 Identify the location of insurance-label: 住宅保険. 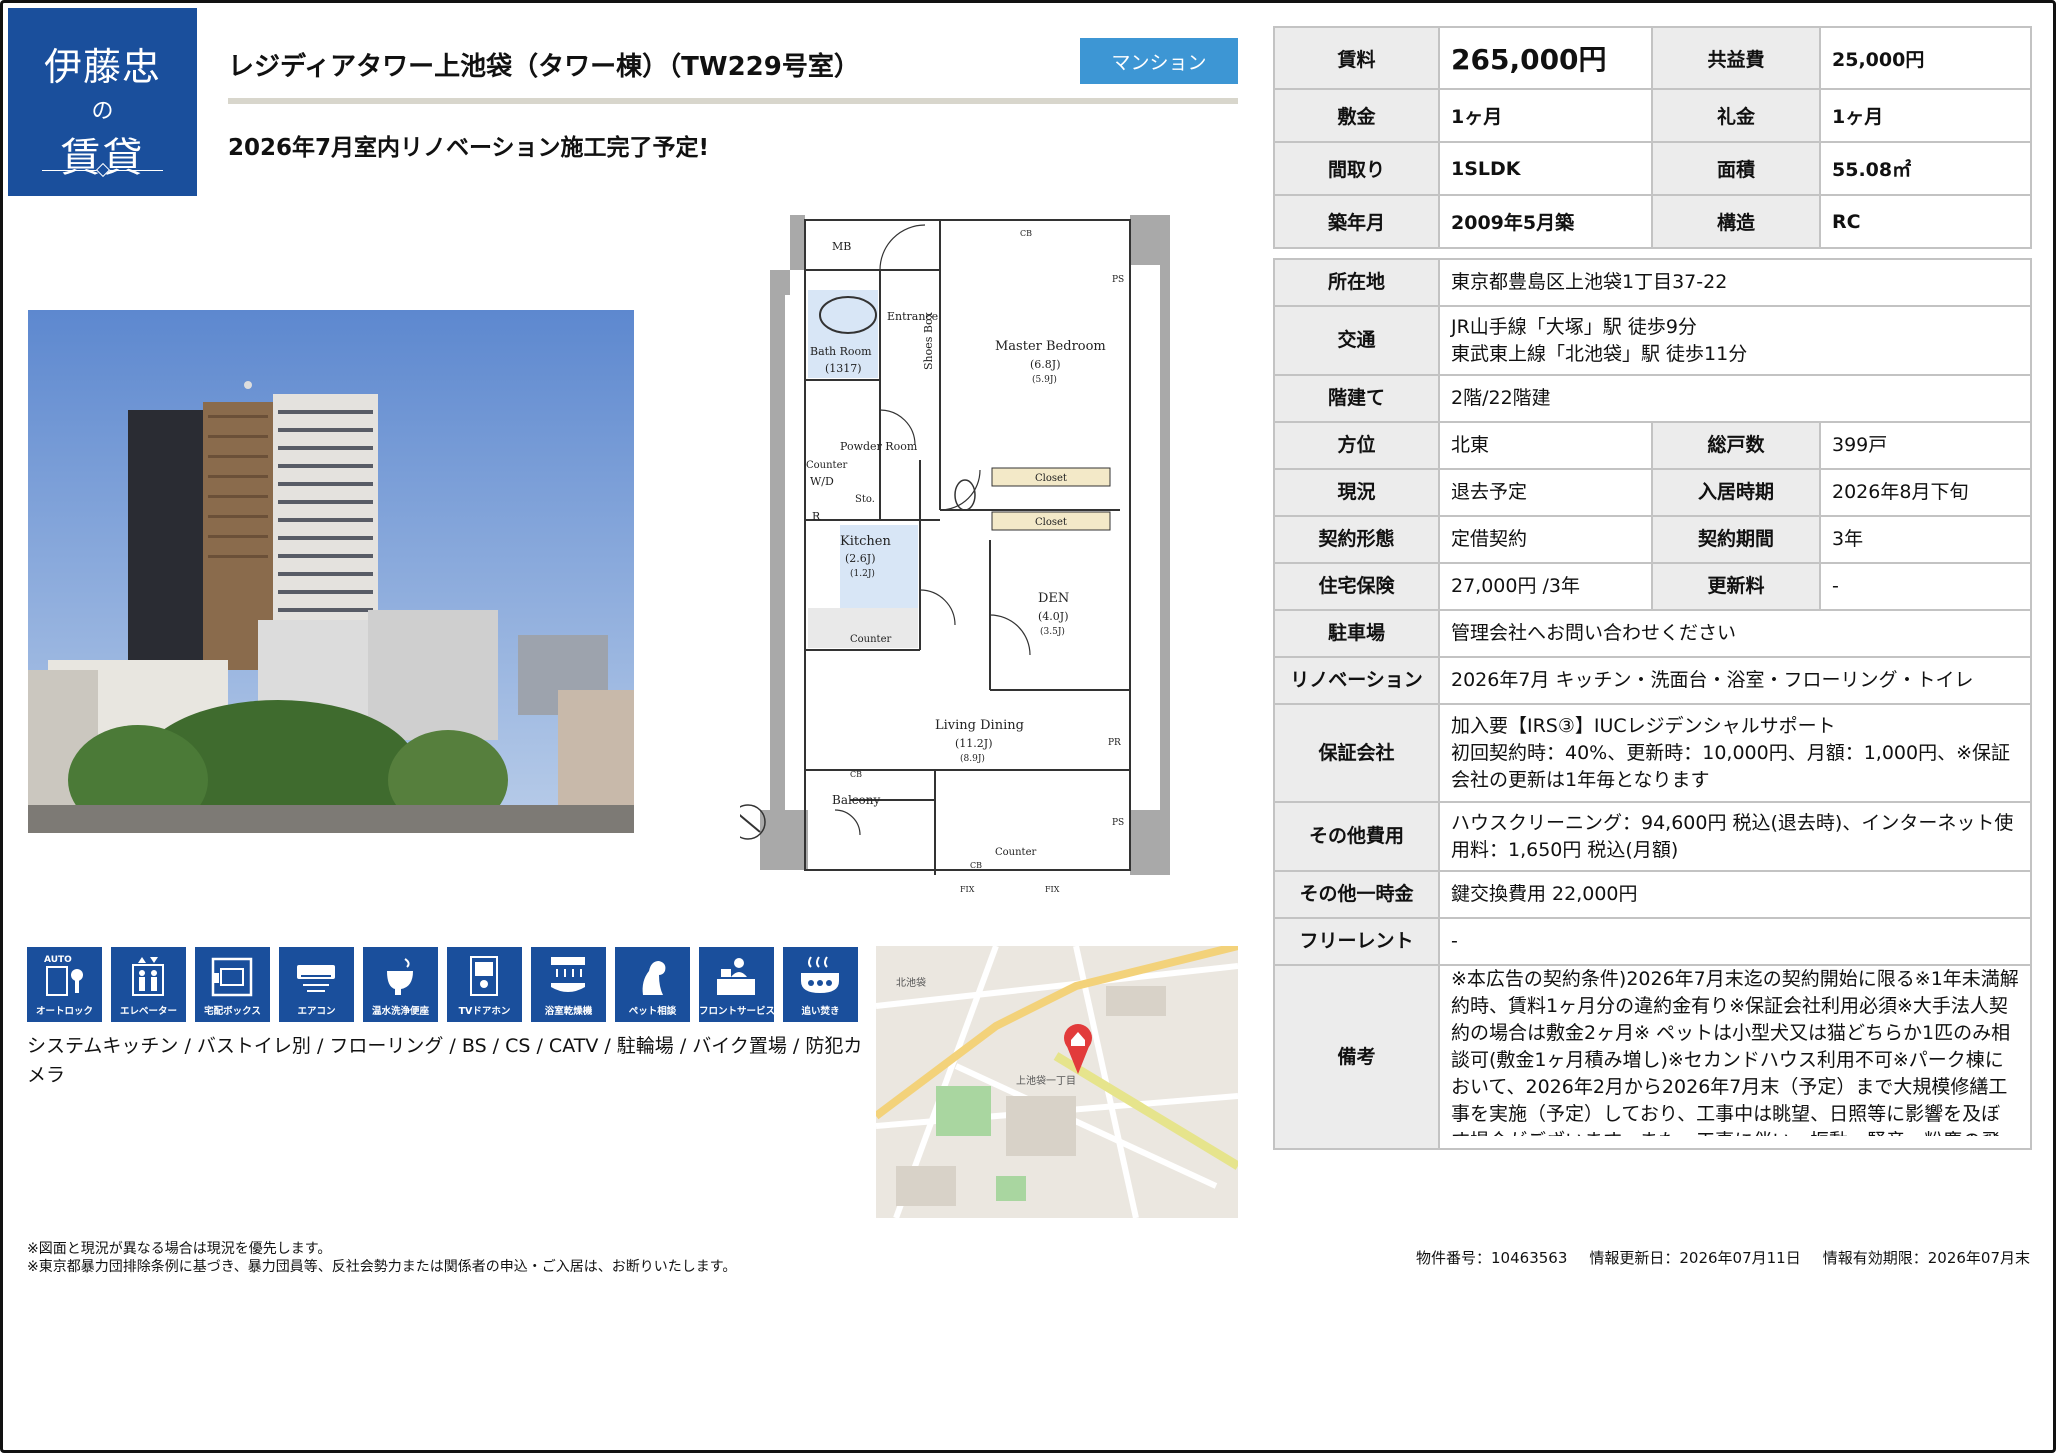
(1356, 586).